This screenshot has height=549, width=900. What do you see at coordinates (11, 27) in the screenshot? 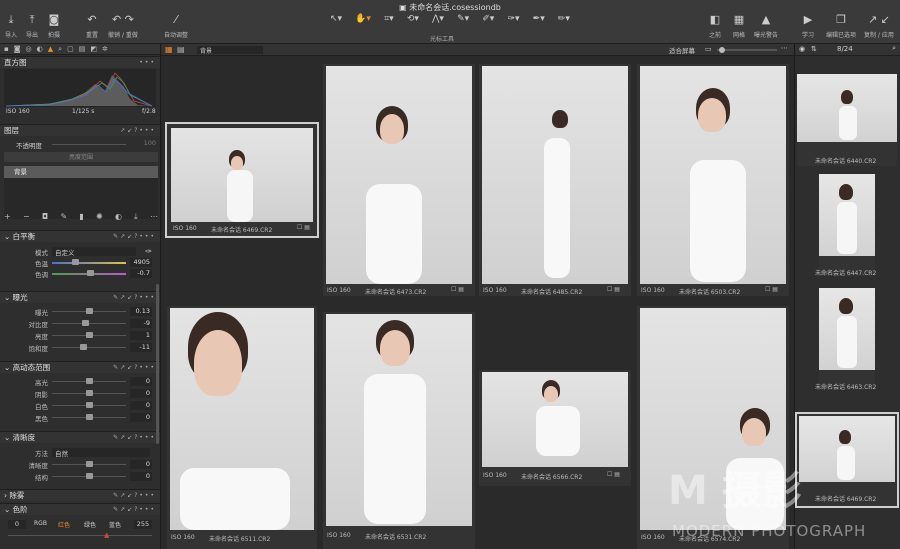
I see `import-button: ⤓ 导入` at bounding box center [11, 27].